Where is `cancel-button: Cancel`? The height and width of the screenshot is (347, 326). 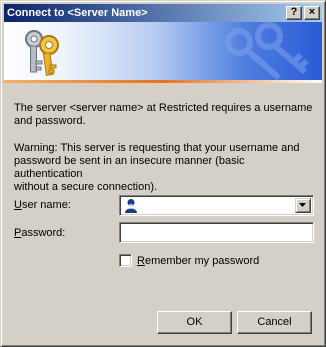 cancel-button: Cancel is located at coordinates (274, 322).